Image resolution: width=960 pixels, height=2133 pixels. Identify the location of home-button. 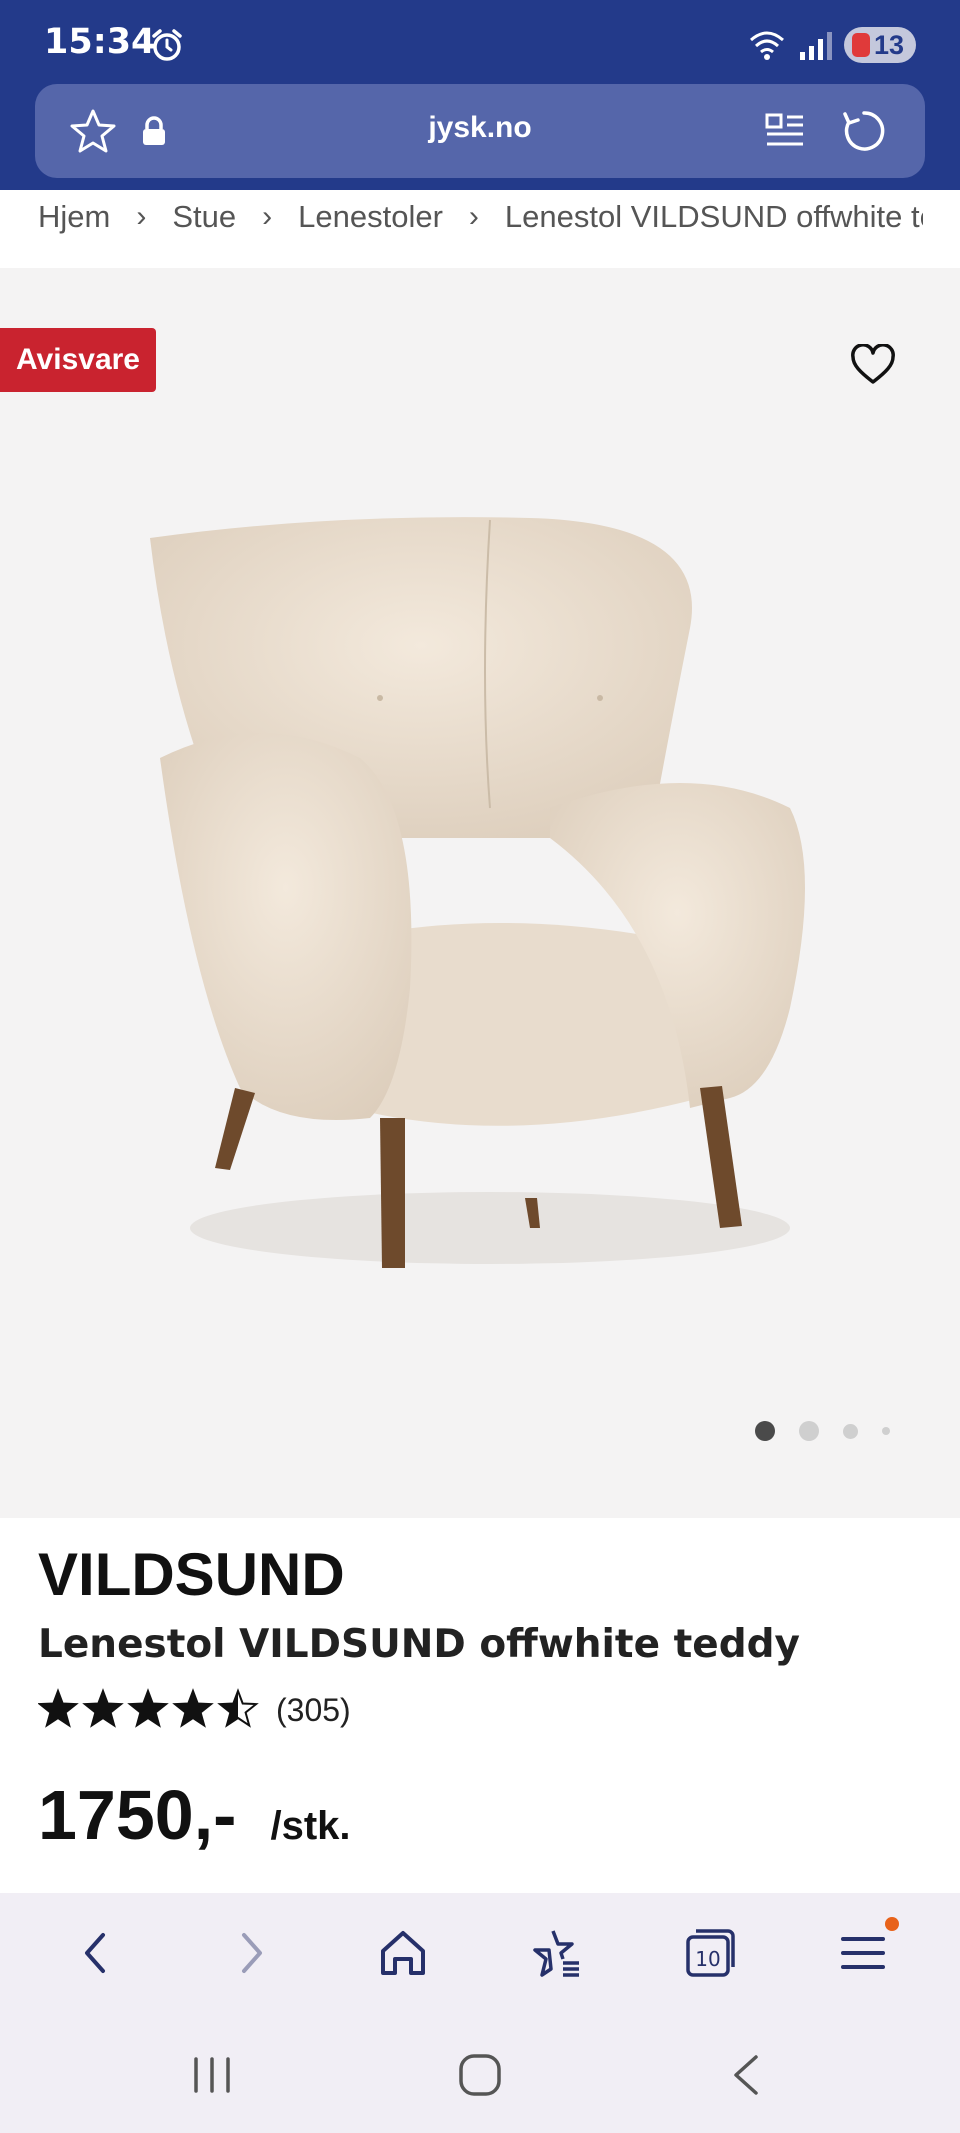
(403, 1953).